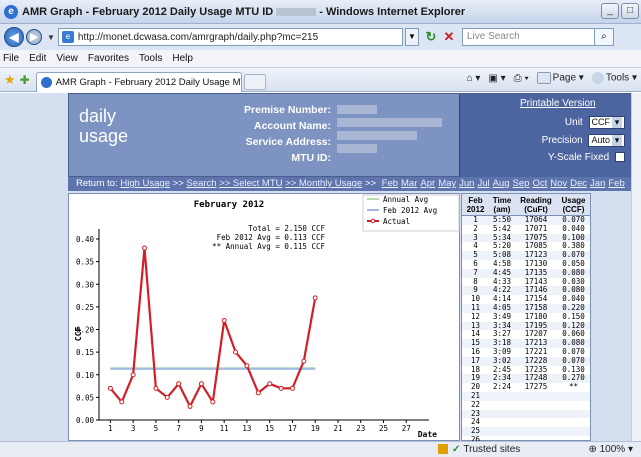 Image resolution: width=641 pixels, height=457 pixels. Describe the element at coordinates (636, 267) in the screenshot. I see `vertical-scrollbar` at that location.